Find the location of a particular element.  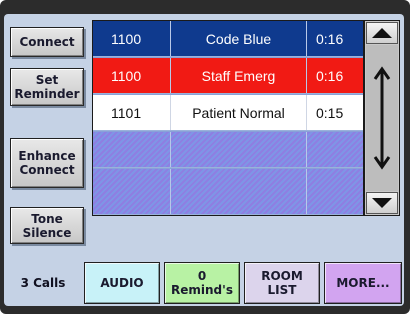

call-time-cell: 0:15 is located at coordinates (330, 112).